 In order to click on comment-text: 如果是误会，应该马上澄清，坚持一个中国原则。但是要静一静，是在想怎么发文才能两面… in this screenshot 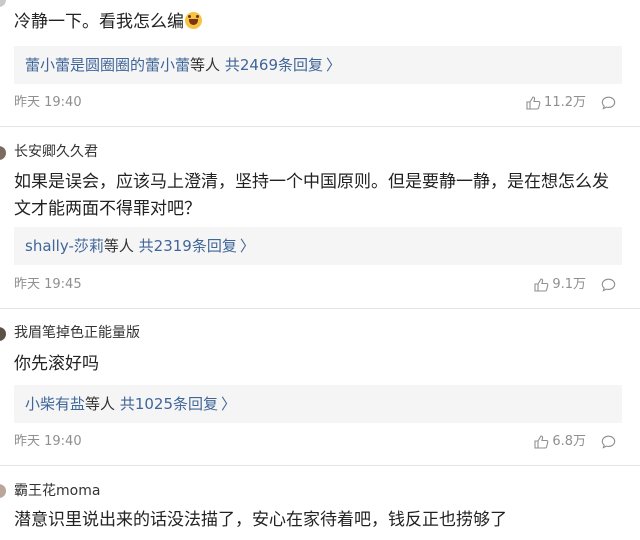, I will do `click(311, 195)`.